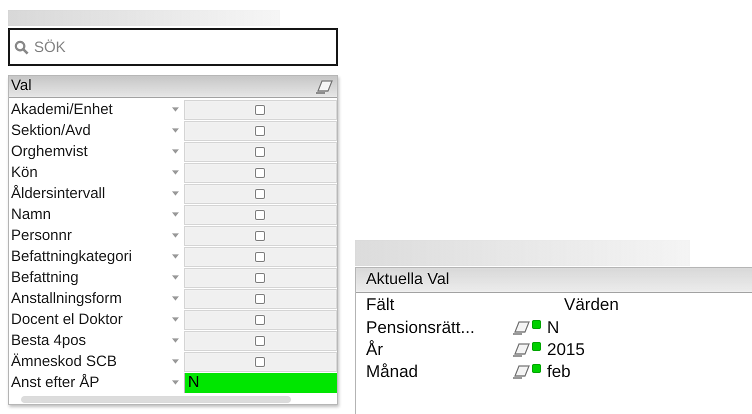 This screenshot has height=414, width=752. Describe the element at coordinates (375, 350) in the screenshot. I see `field-name: År` at that location.